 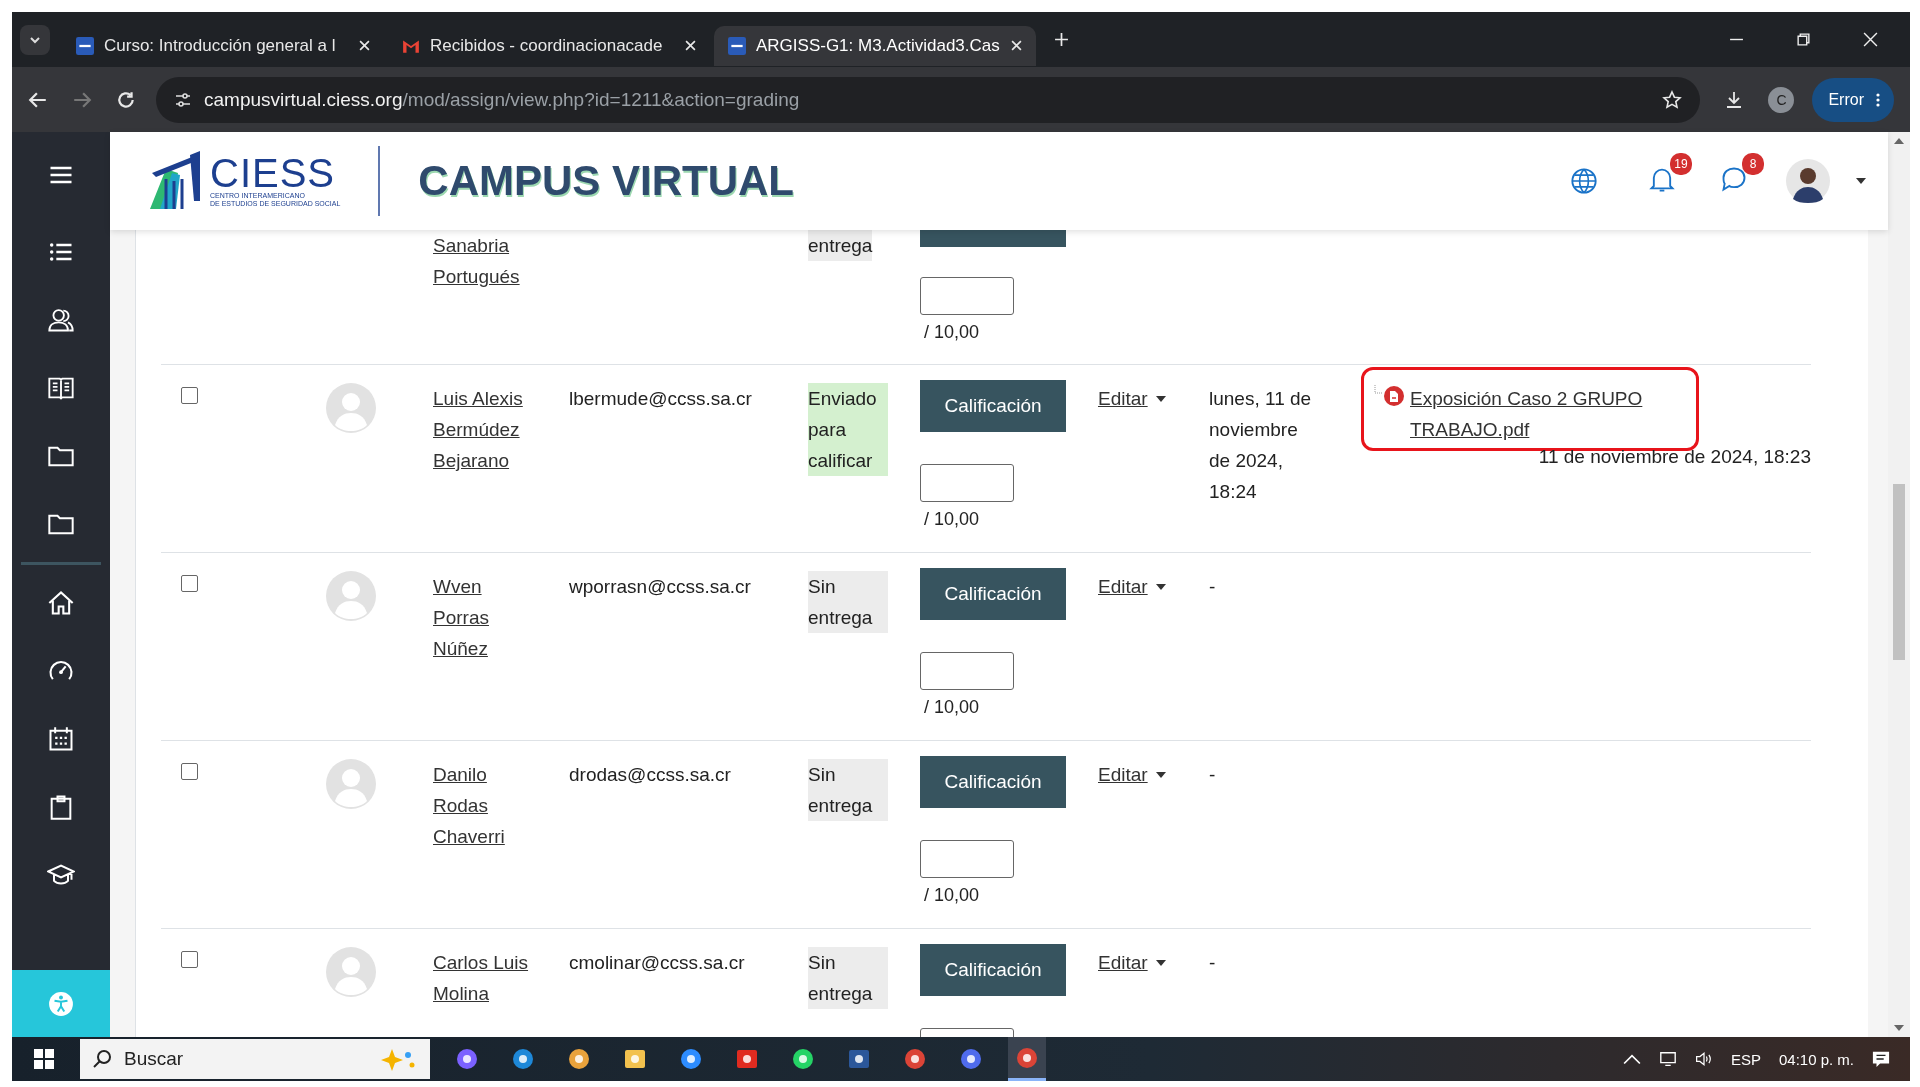 What do you see at coordinates (650, 774) in the screenshot?
I see `email-text: drodas@ccss.sa.cr` at bounding box center [650, 774].